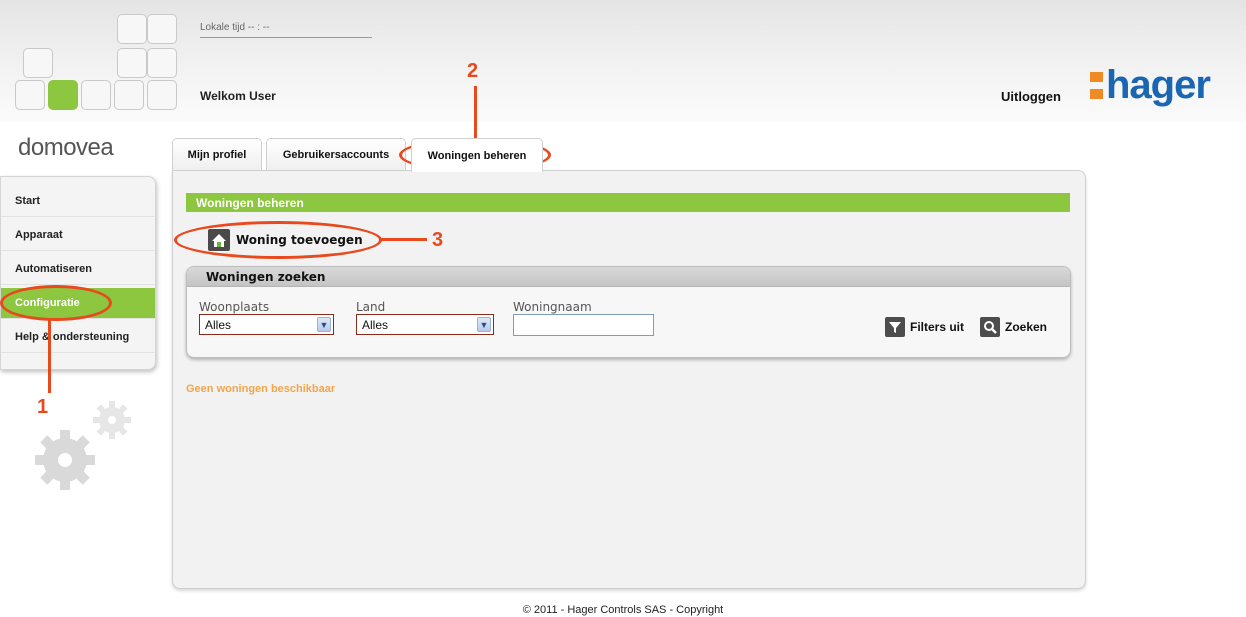  Describe the element at coordinates (583, 325) in the screenshot. I see `woningnaam-input` at that location.